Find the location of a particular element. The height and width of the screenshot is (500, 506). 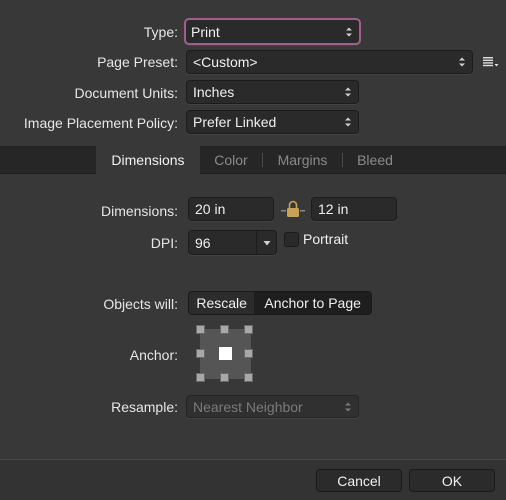

type-select: Print is located at coordinates (272, 31).